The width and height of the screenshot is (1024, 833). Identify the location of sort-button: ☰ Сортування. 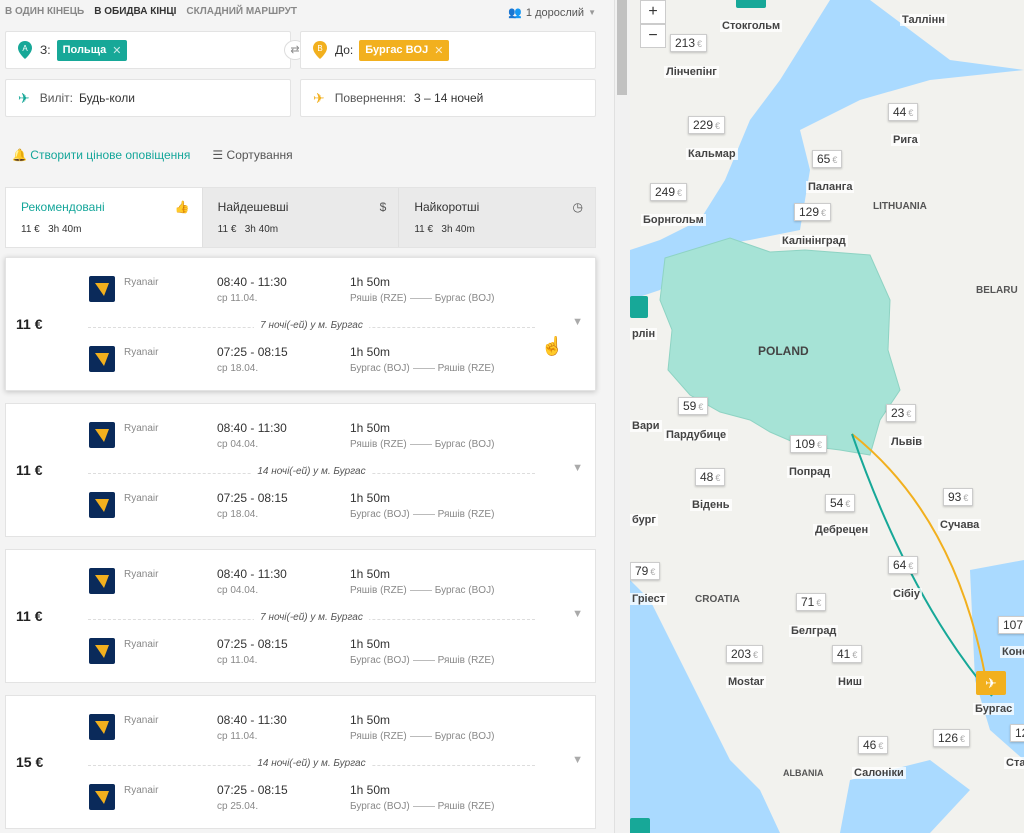
(252, 155).